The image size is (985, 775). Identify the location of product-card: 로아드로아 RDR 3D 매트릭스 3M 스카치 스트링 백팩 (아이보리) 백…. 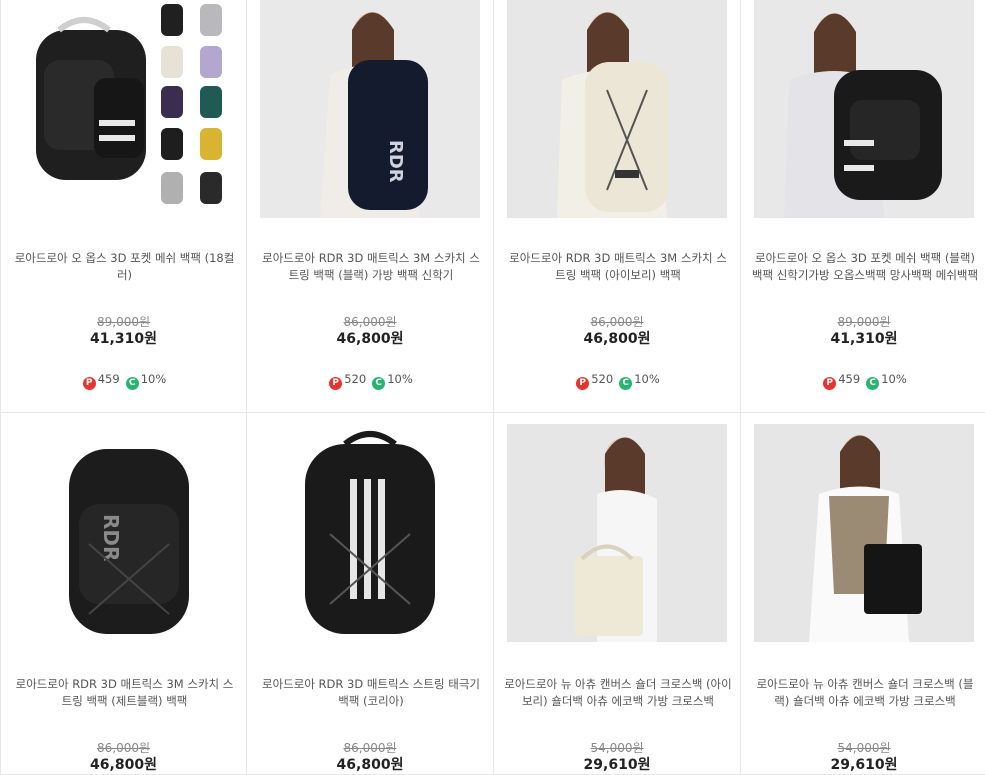
(617, 206).